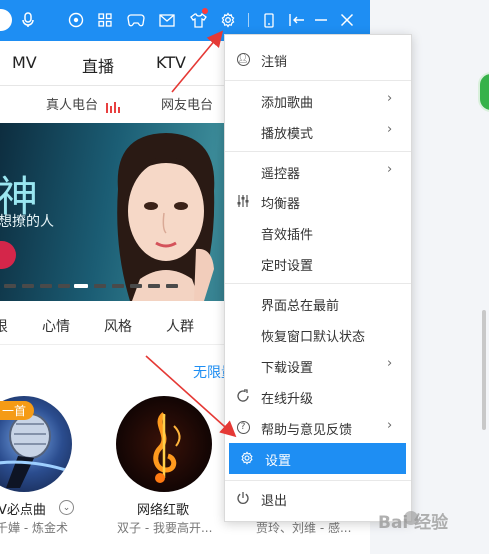 Image resolution: width=489 pixels, height=554 pixels. What do you see at coordinates (191, 234) in the screenshot?
I see `annotation-arrows` at bounding box center [191, 234].